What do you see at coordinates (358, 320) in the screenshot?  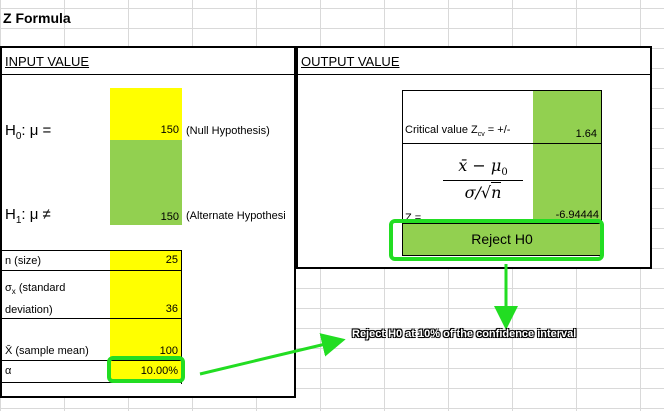 I see `annotation-arrows` at bounding box center [358, 320].